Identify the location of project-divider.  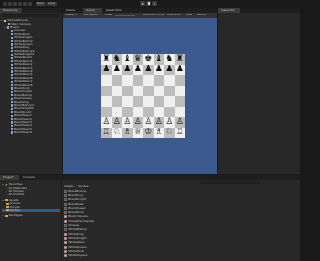
(61, 220).